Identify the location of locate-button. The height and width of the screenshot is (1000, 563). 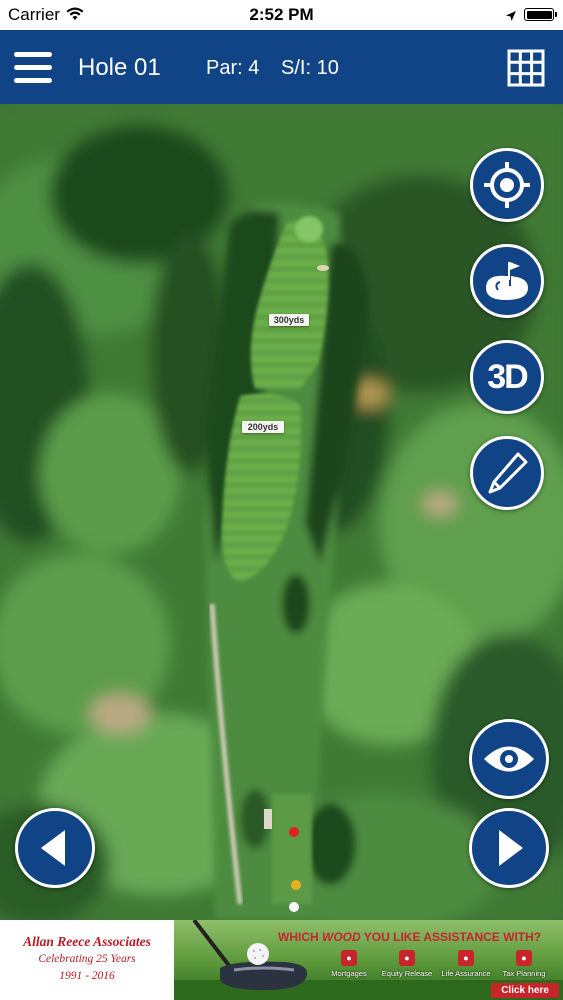
(507, 185).